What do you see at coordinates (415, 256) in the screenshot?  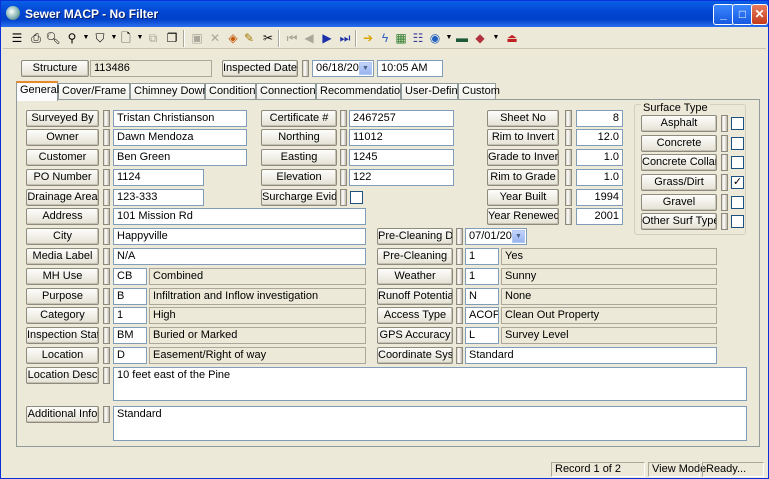 I see `pre-cleaning-button: Pre-Cleaning` at bounding box center [415, 256].